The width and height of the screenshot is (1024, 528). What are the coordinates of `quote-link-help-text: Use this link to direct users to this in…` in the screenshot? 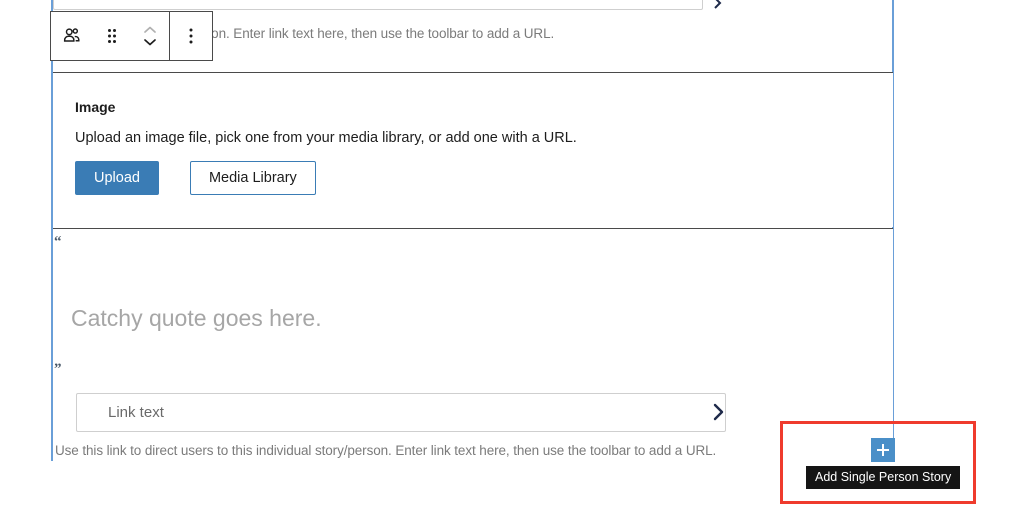 It's located at (386, 450).